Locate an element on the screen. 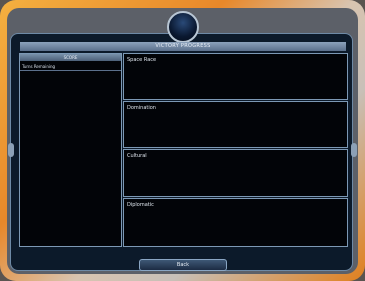  diplomatic-panel: Diplomatic is located at coordinates (235, 222).